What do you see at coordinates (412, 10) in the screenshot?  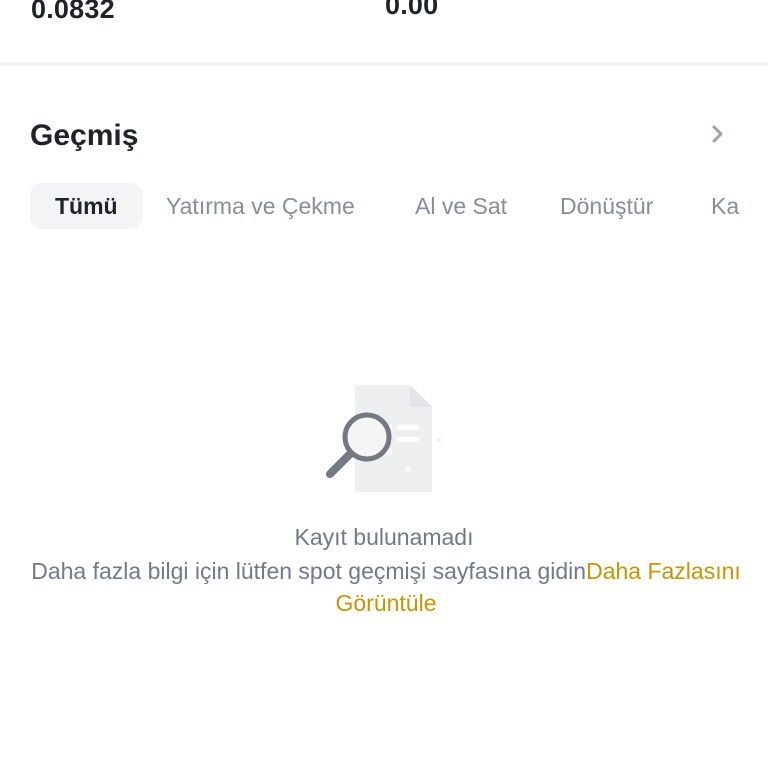 I see `balance-value-right: 0.00` at bounding box center [412, 10].